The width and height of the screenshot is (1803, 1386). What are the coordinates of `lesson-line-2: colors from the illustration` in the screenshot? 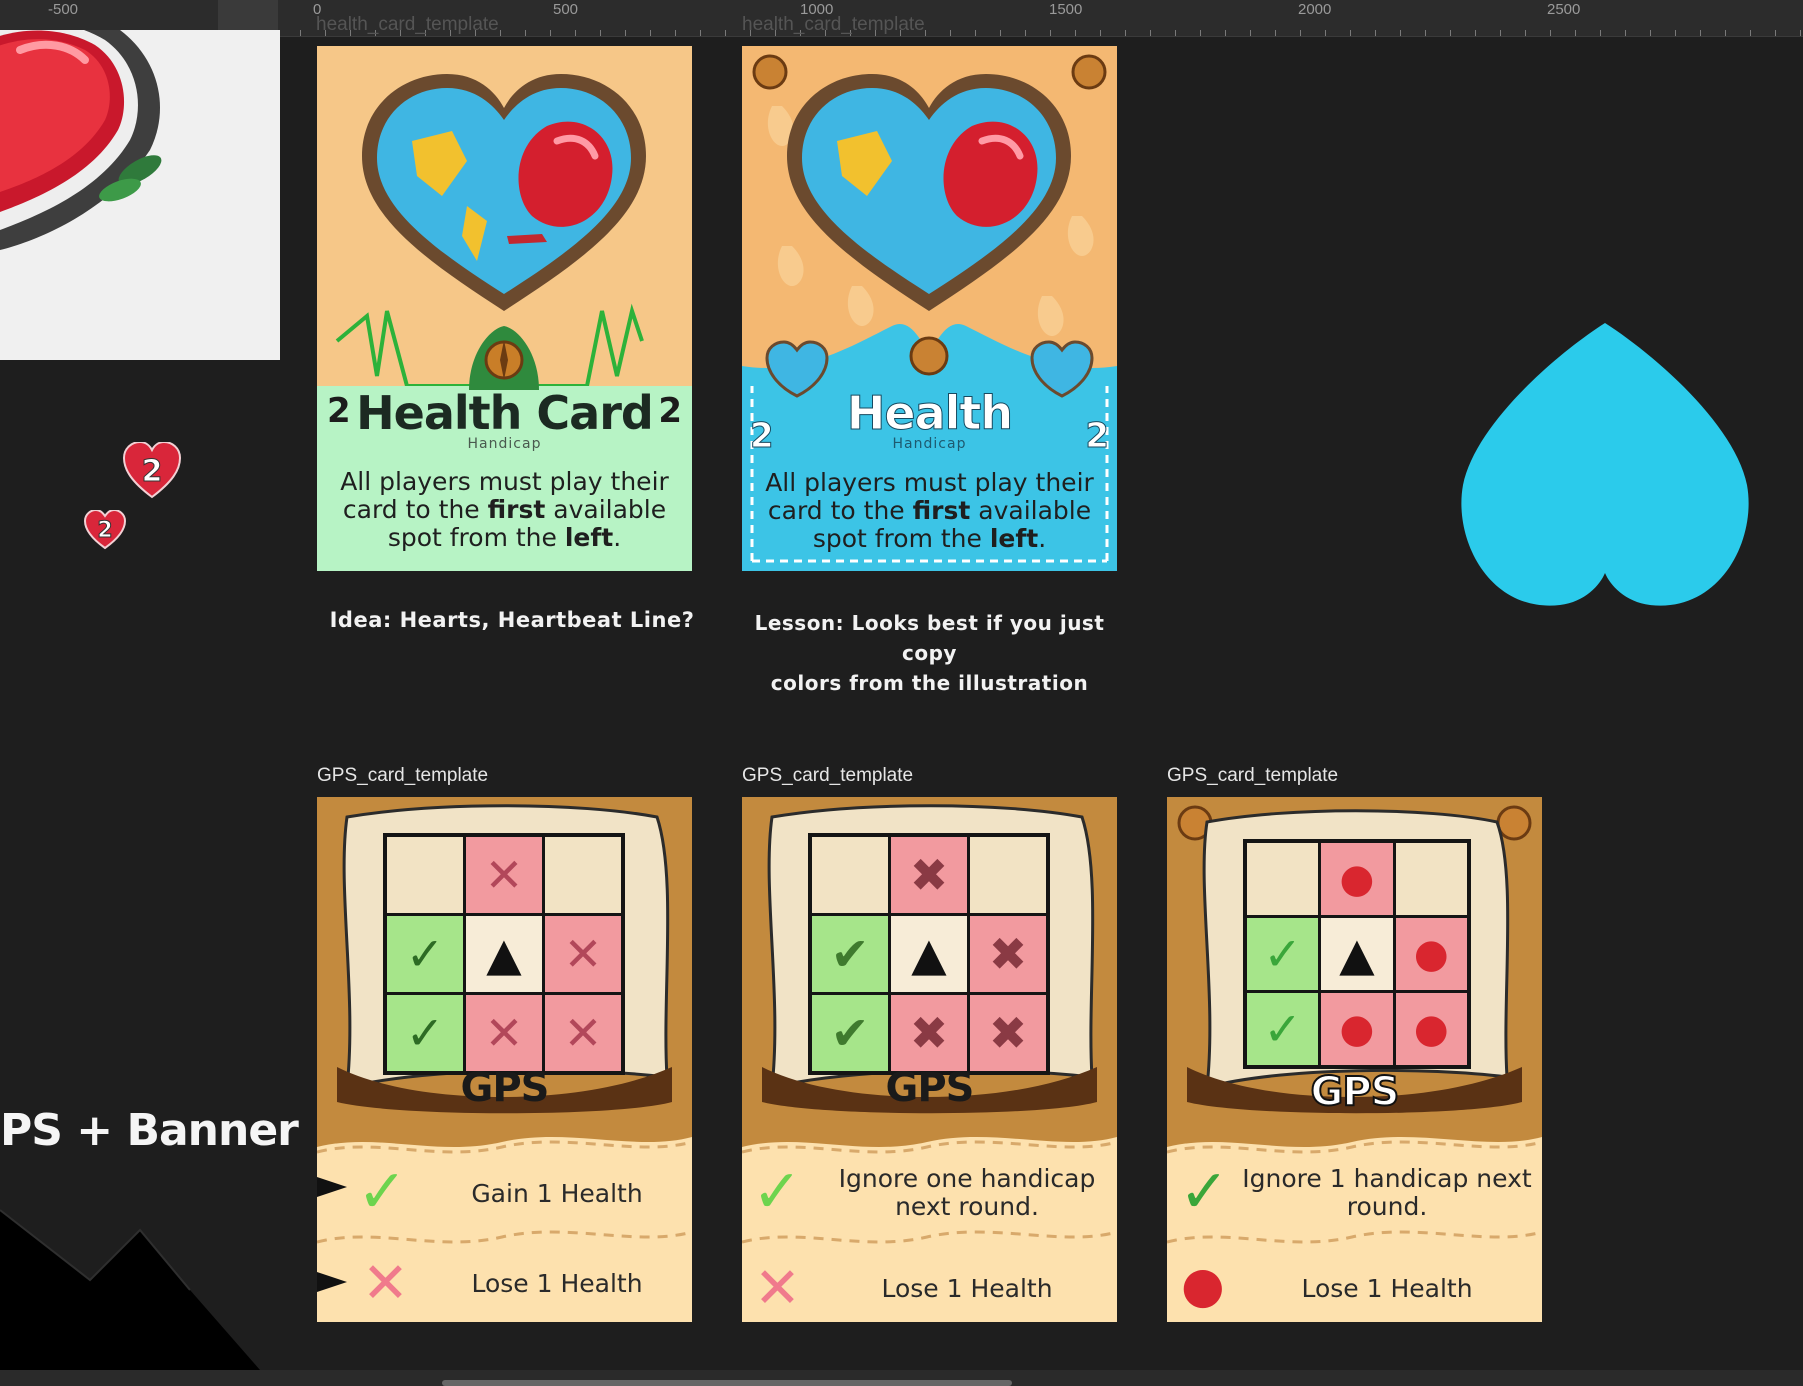 It's located at (929, 683).